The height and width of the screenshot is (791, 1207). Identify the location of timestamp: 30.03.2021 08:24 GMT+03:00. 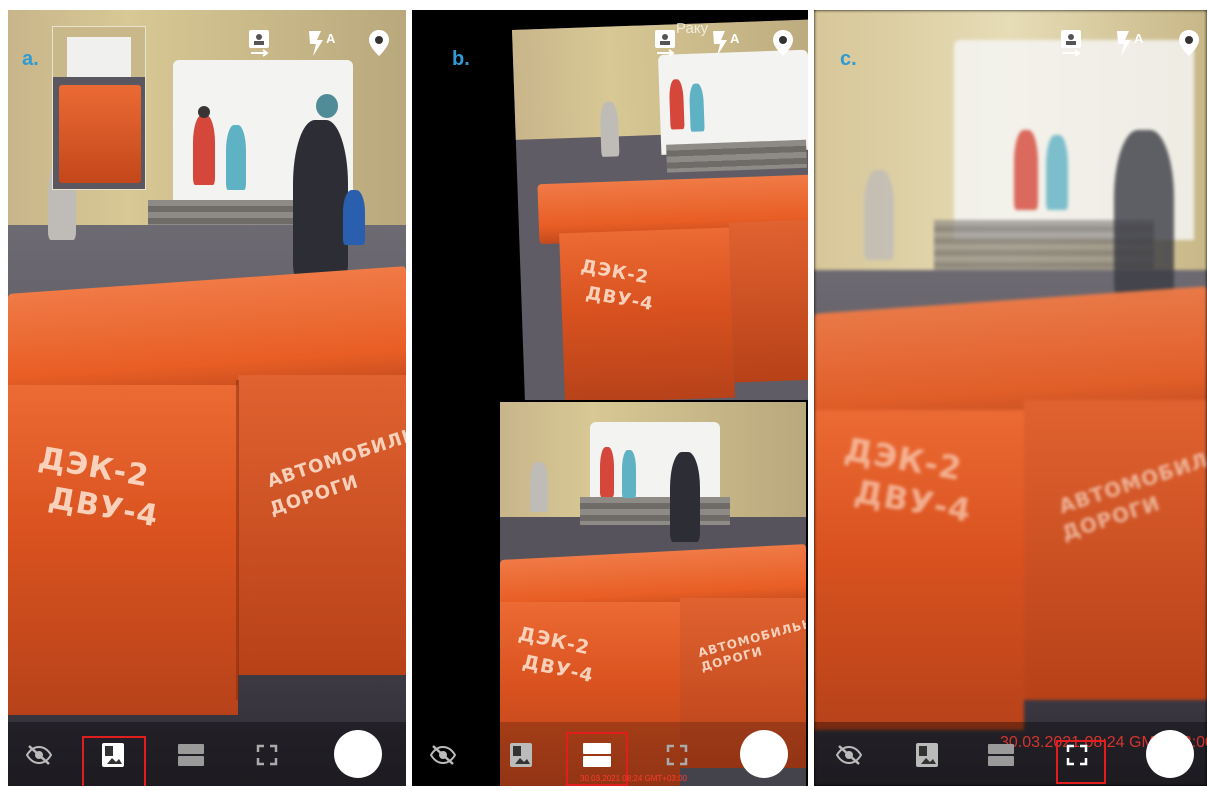
(633, 778).